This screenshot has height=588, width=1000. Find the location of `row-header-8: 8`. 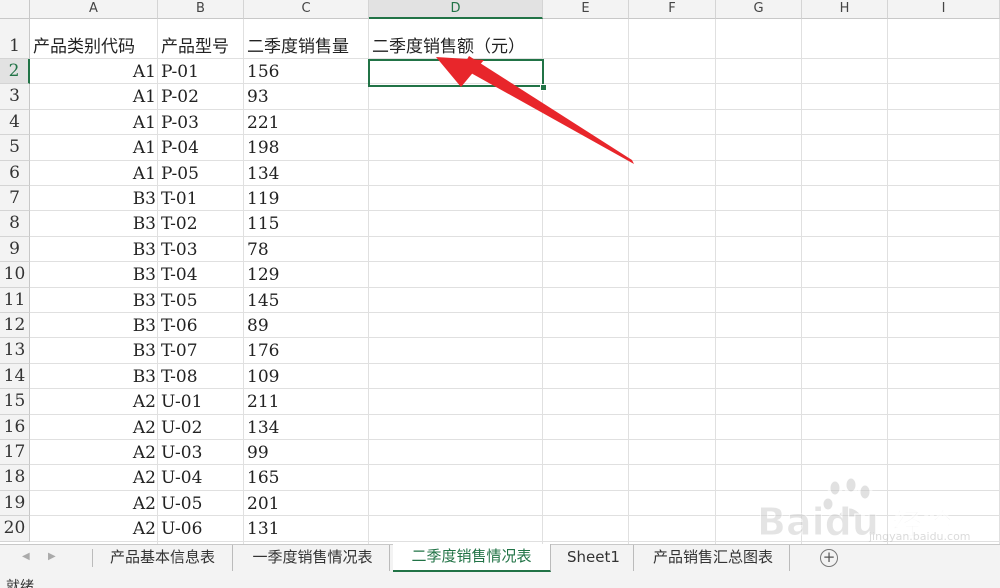

row-header-8: 8 is located at coordinates (15, 224).